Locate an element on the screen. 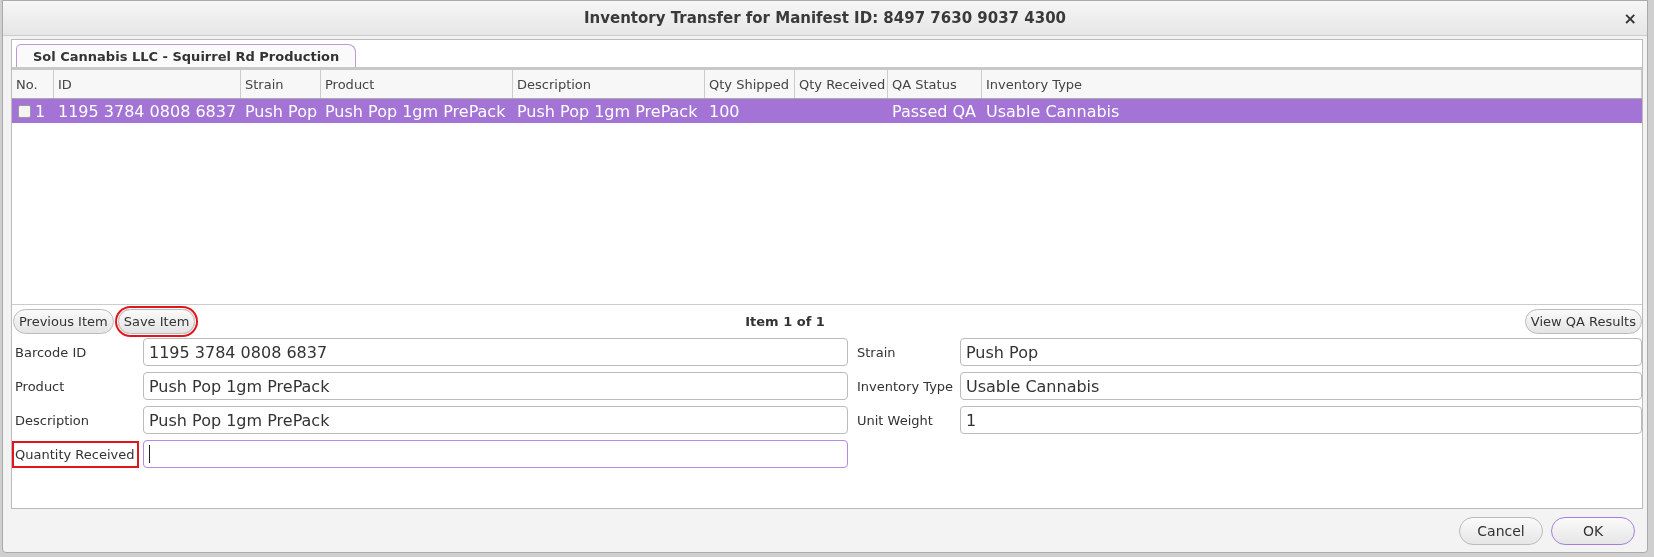 Image resolution: width=1654 pixels, height=557 pixels. table-cell: 1 is located at coordinates (40, 111).